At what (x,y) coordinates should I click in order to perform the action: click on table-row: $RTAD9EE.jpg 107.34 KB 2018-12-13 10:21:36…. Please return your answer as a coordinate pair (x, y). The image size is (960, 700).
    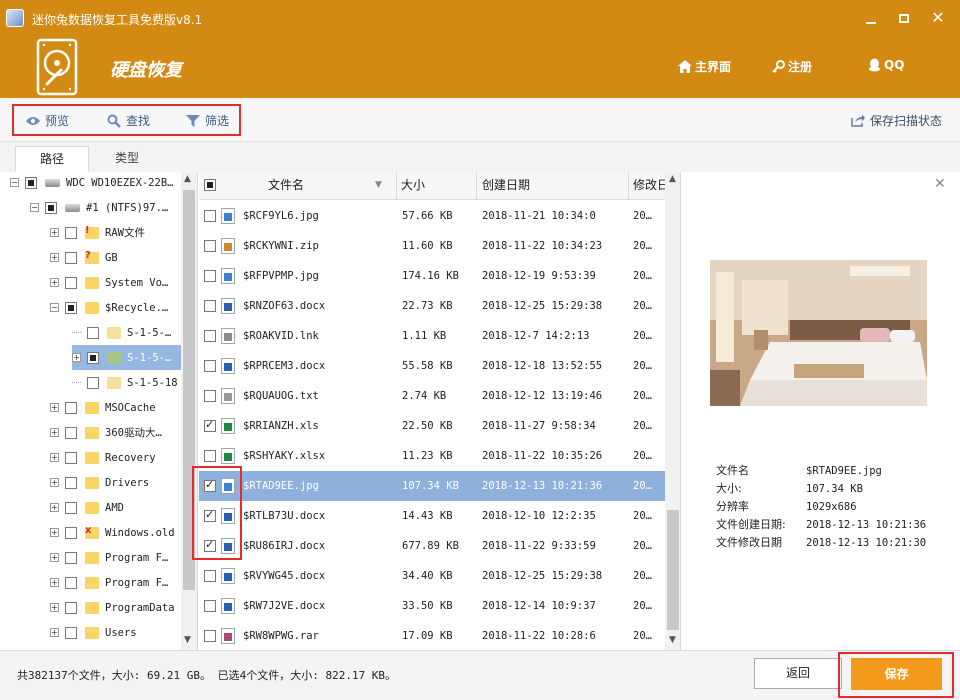
    Looking at the image, I should click on (432, 486).